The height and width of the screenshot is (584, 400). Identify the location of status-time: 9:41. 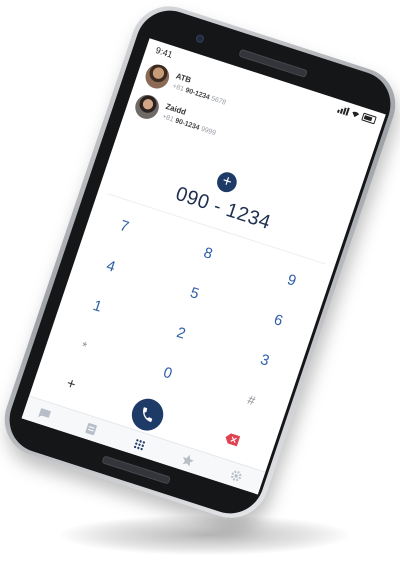
(164, 52).